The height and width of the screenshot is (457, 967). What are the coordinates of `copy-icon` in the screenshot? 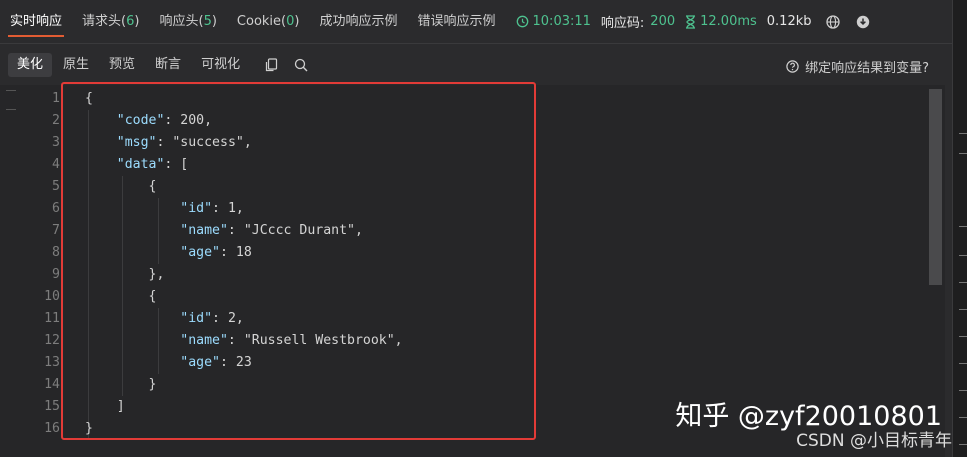 It's located at (271, 65).